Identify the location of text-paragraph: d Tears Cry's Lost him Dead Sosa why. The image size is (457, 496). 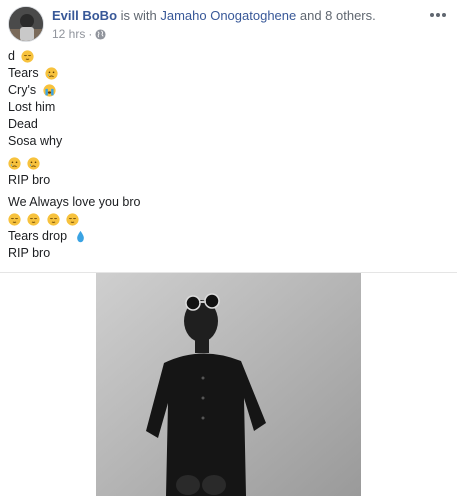
(74, 99).